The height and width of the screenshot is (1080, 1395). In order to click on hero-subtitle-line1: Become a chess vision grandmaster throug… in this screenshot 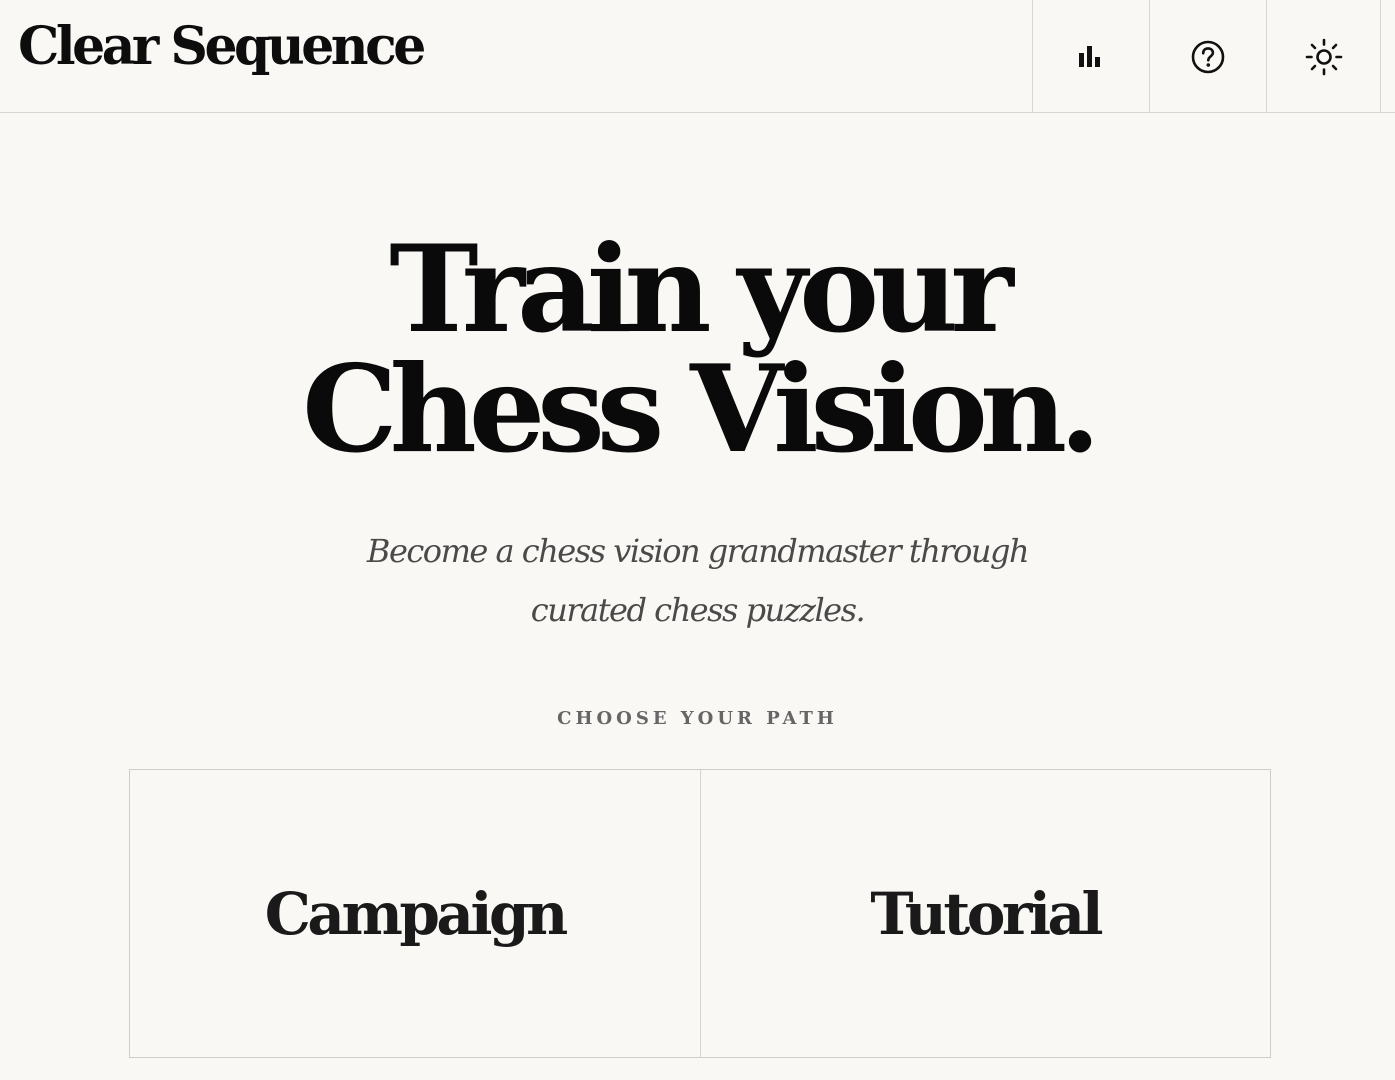, I will do `click(698, 551)`.